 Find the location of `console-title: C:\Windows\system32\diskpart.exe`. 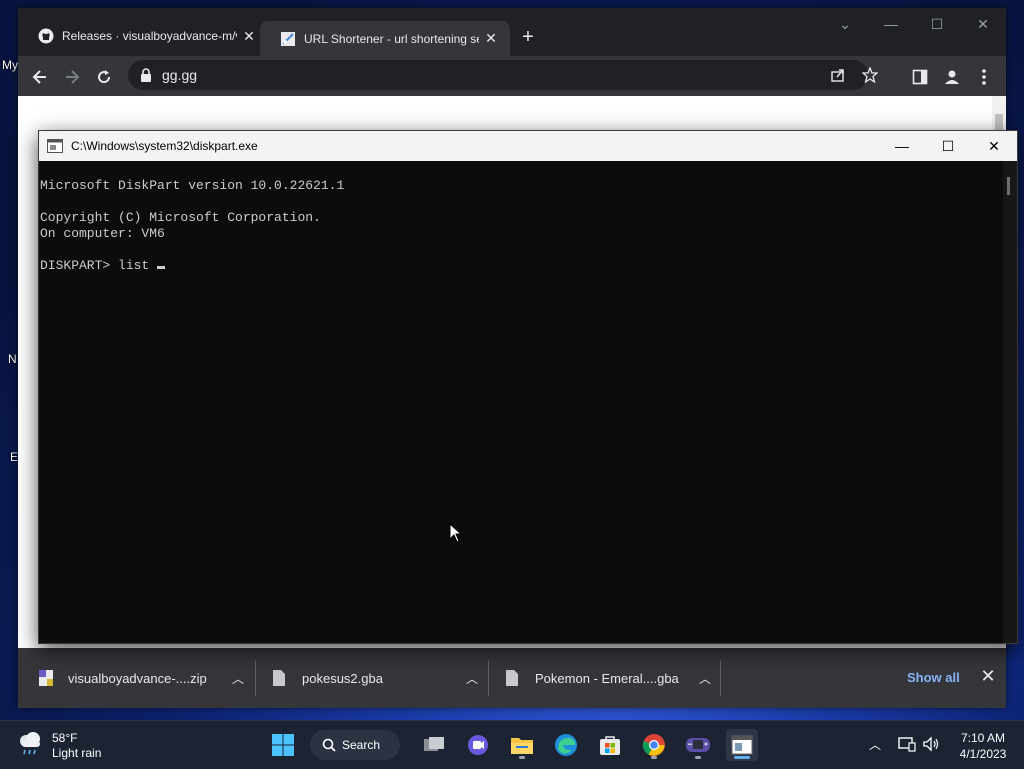

console-title: C:\Windows\system32\diskpart.exe is located at coordinates (164, 146).